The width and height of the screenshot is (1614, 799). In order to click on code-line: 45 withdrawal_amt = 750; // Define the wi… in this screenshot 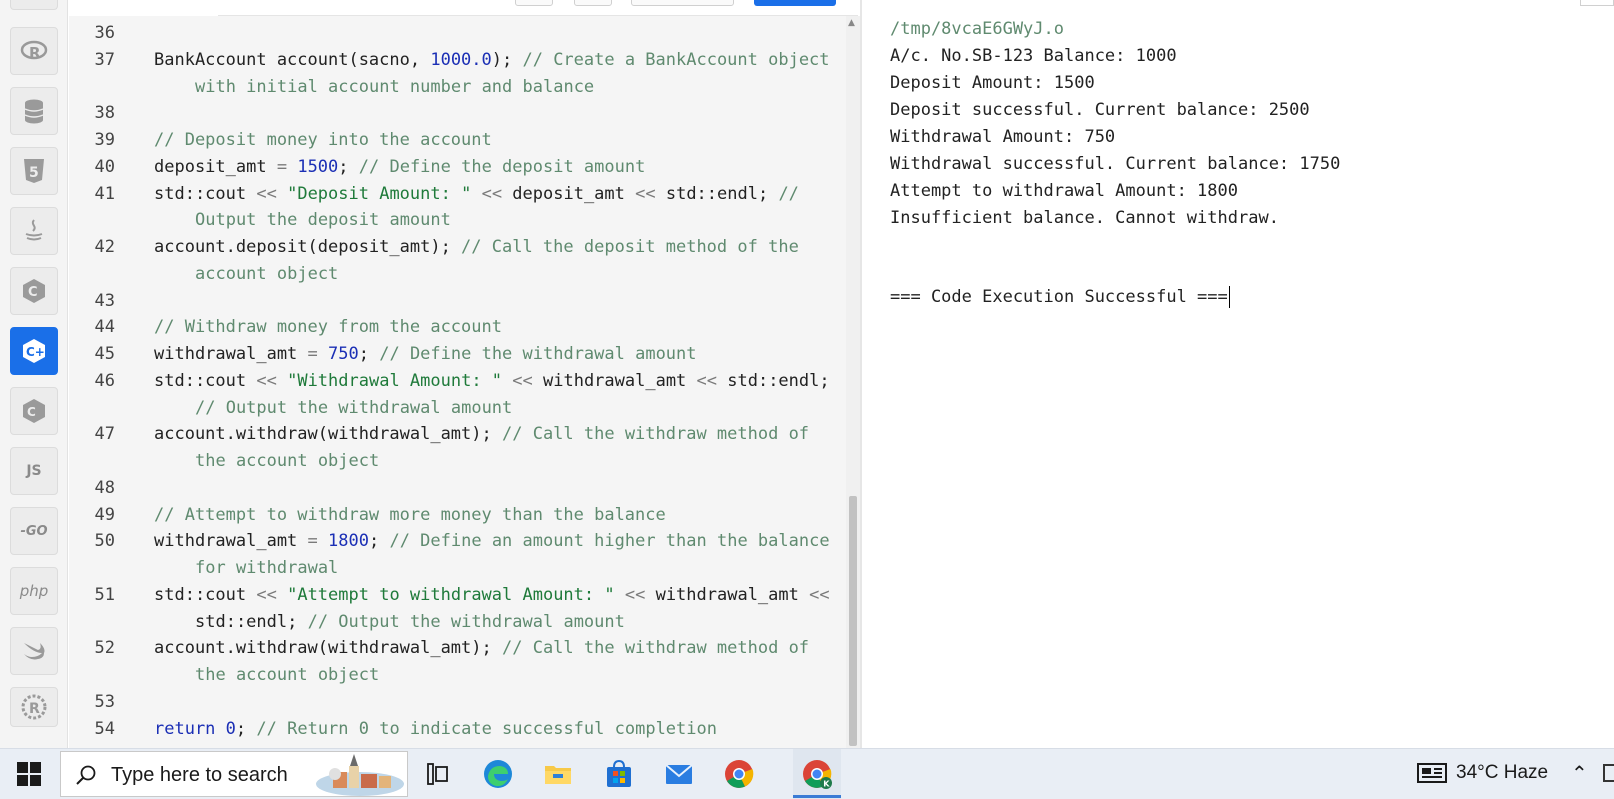, I will do `click(457, 354)`.